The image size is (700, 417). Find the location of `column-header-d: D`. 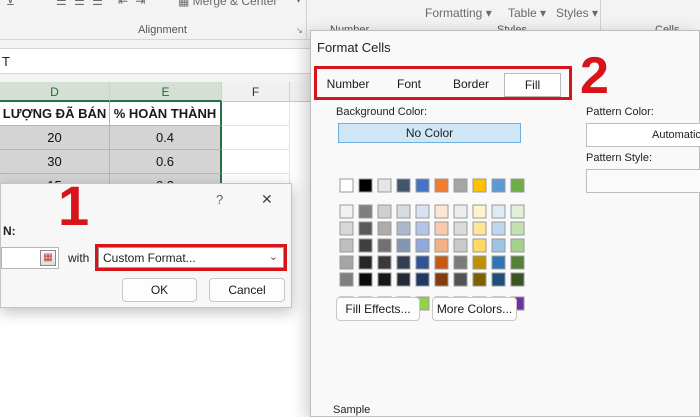

column-header-d: D is located at coordinates (55, 92).